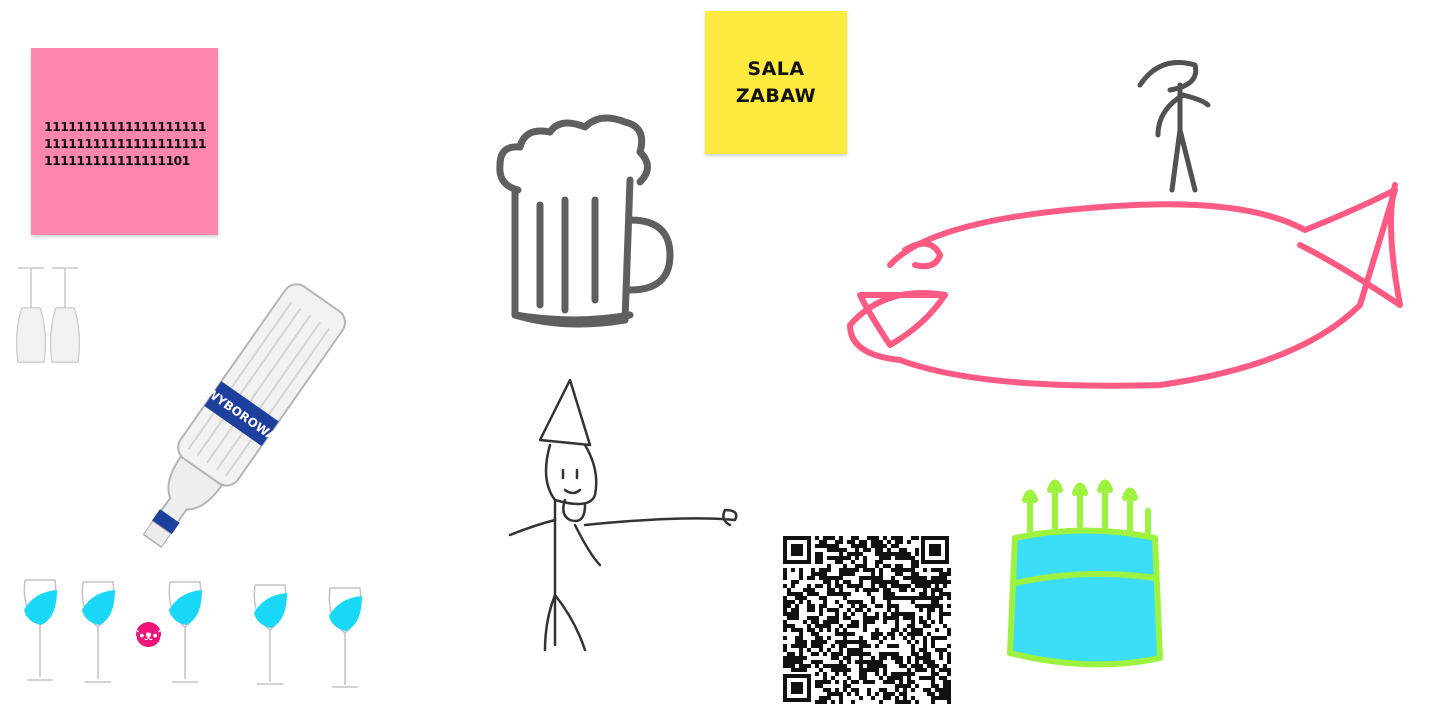  I want to click on vodka-bottle: WYBOROWA, so click(230, 430).